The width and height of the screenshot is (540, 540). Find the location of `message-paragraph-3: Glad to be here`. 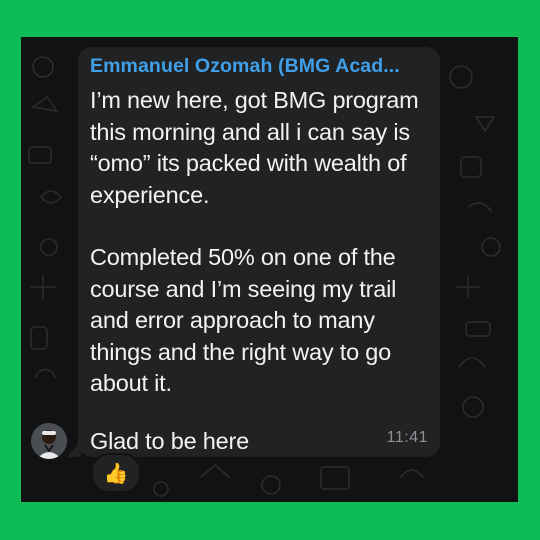

message-paragraph-3: Glad to be here is located at coordinates (169, 441).